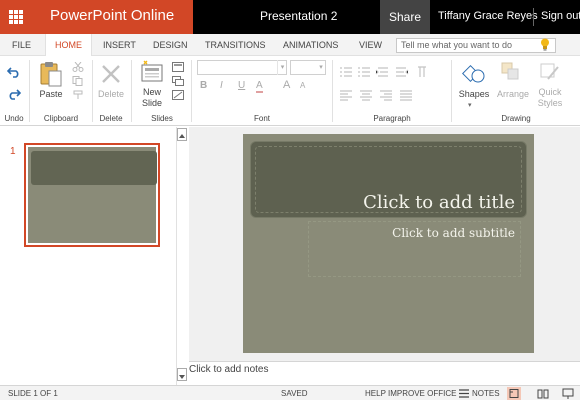 This screenshot has height=402, width=580. What do you see at coordinates (152, 103) in the screenshot?
I see `new-slide-label: Slide` at bounding box center [152, 103].